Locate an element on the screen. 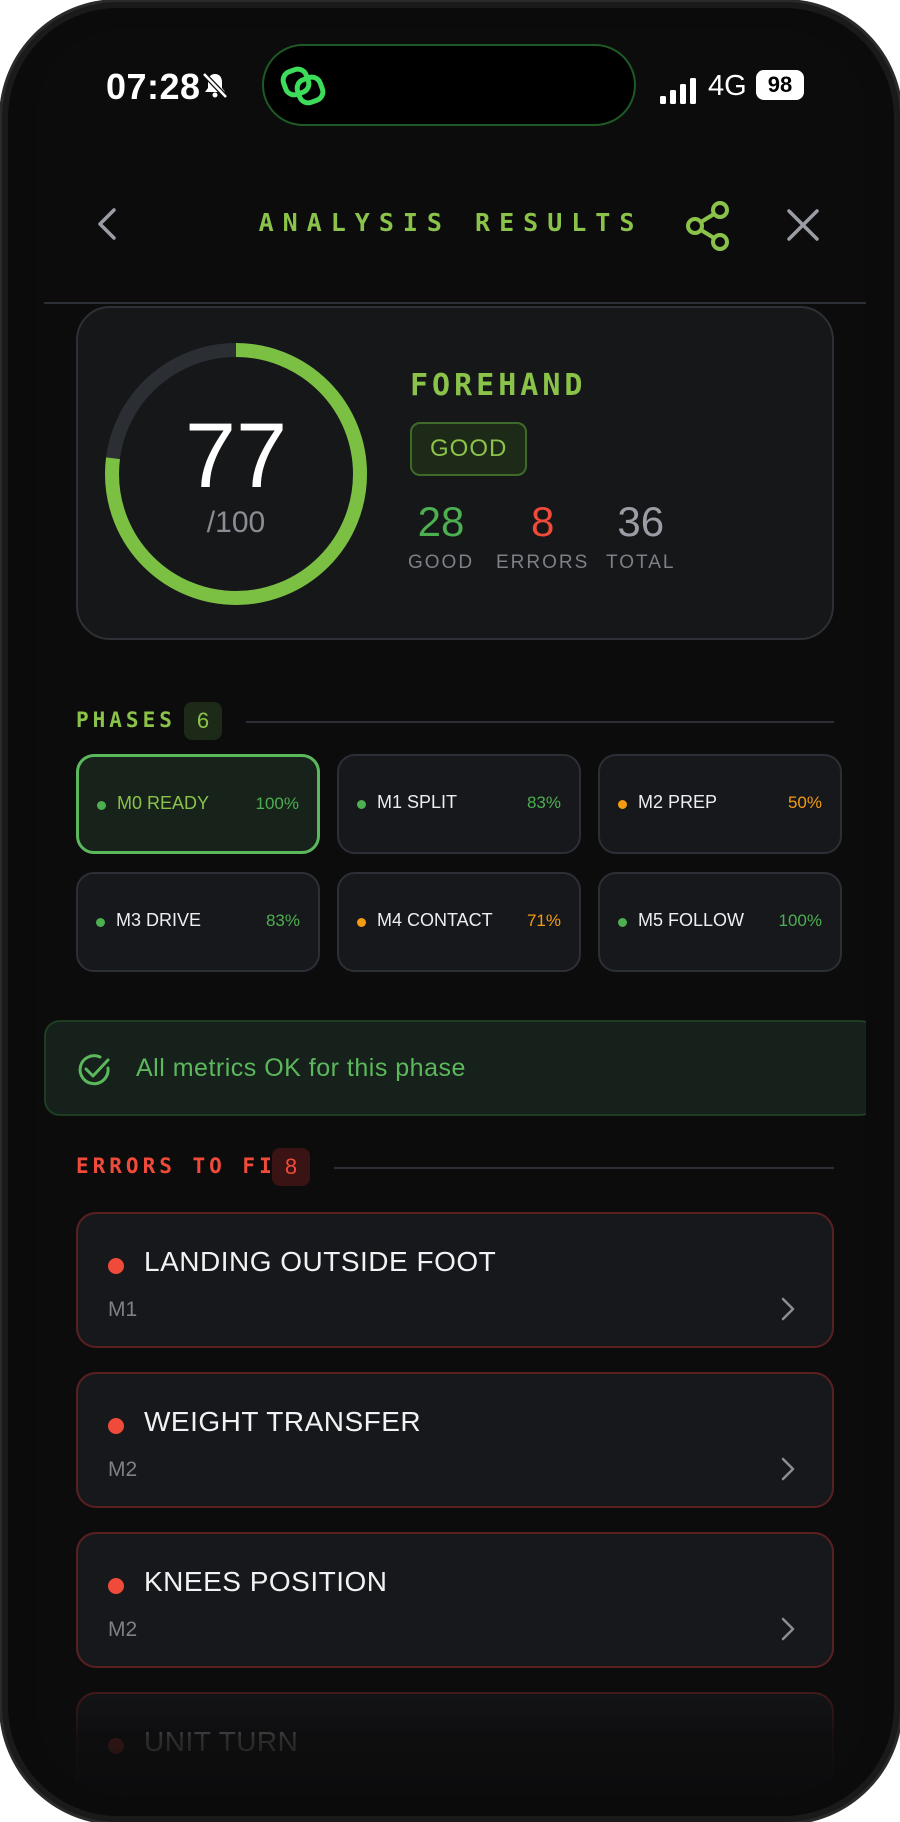 The width and height of the screenshot is (900, 1822). error-card: LANDING OUTSIDE FOOT M1 is located at coordinates (455, 1280).